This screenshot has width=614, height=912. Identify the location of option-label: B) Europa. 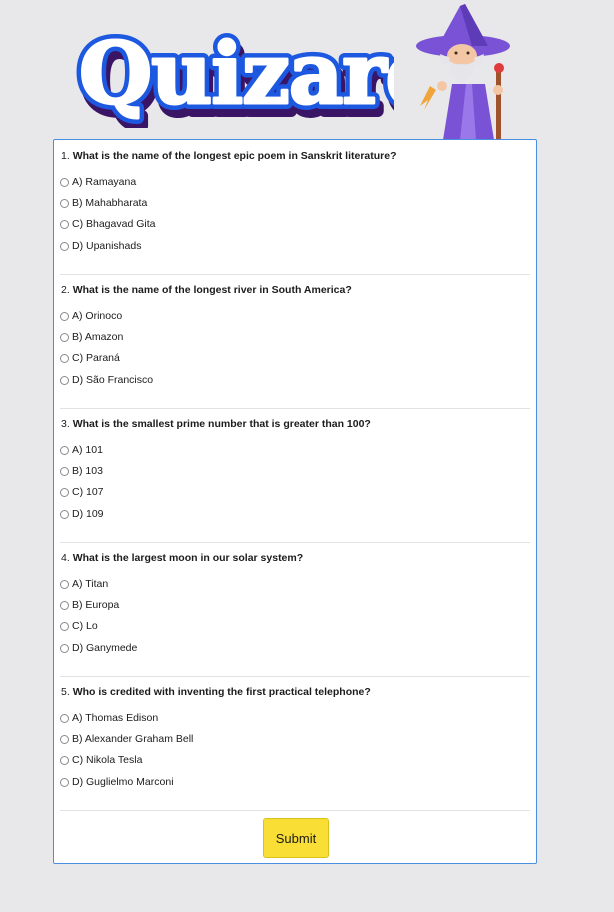
(96, 605).